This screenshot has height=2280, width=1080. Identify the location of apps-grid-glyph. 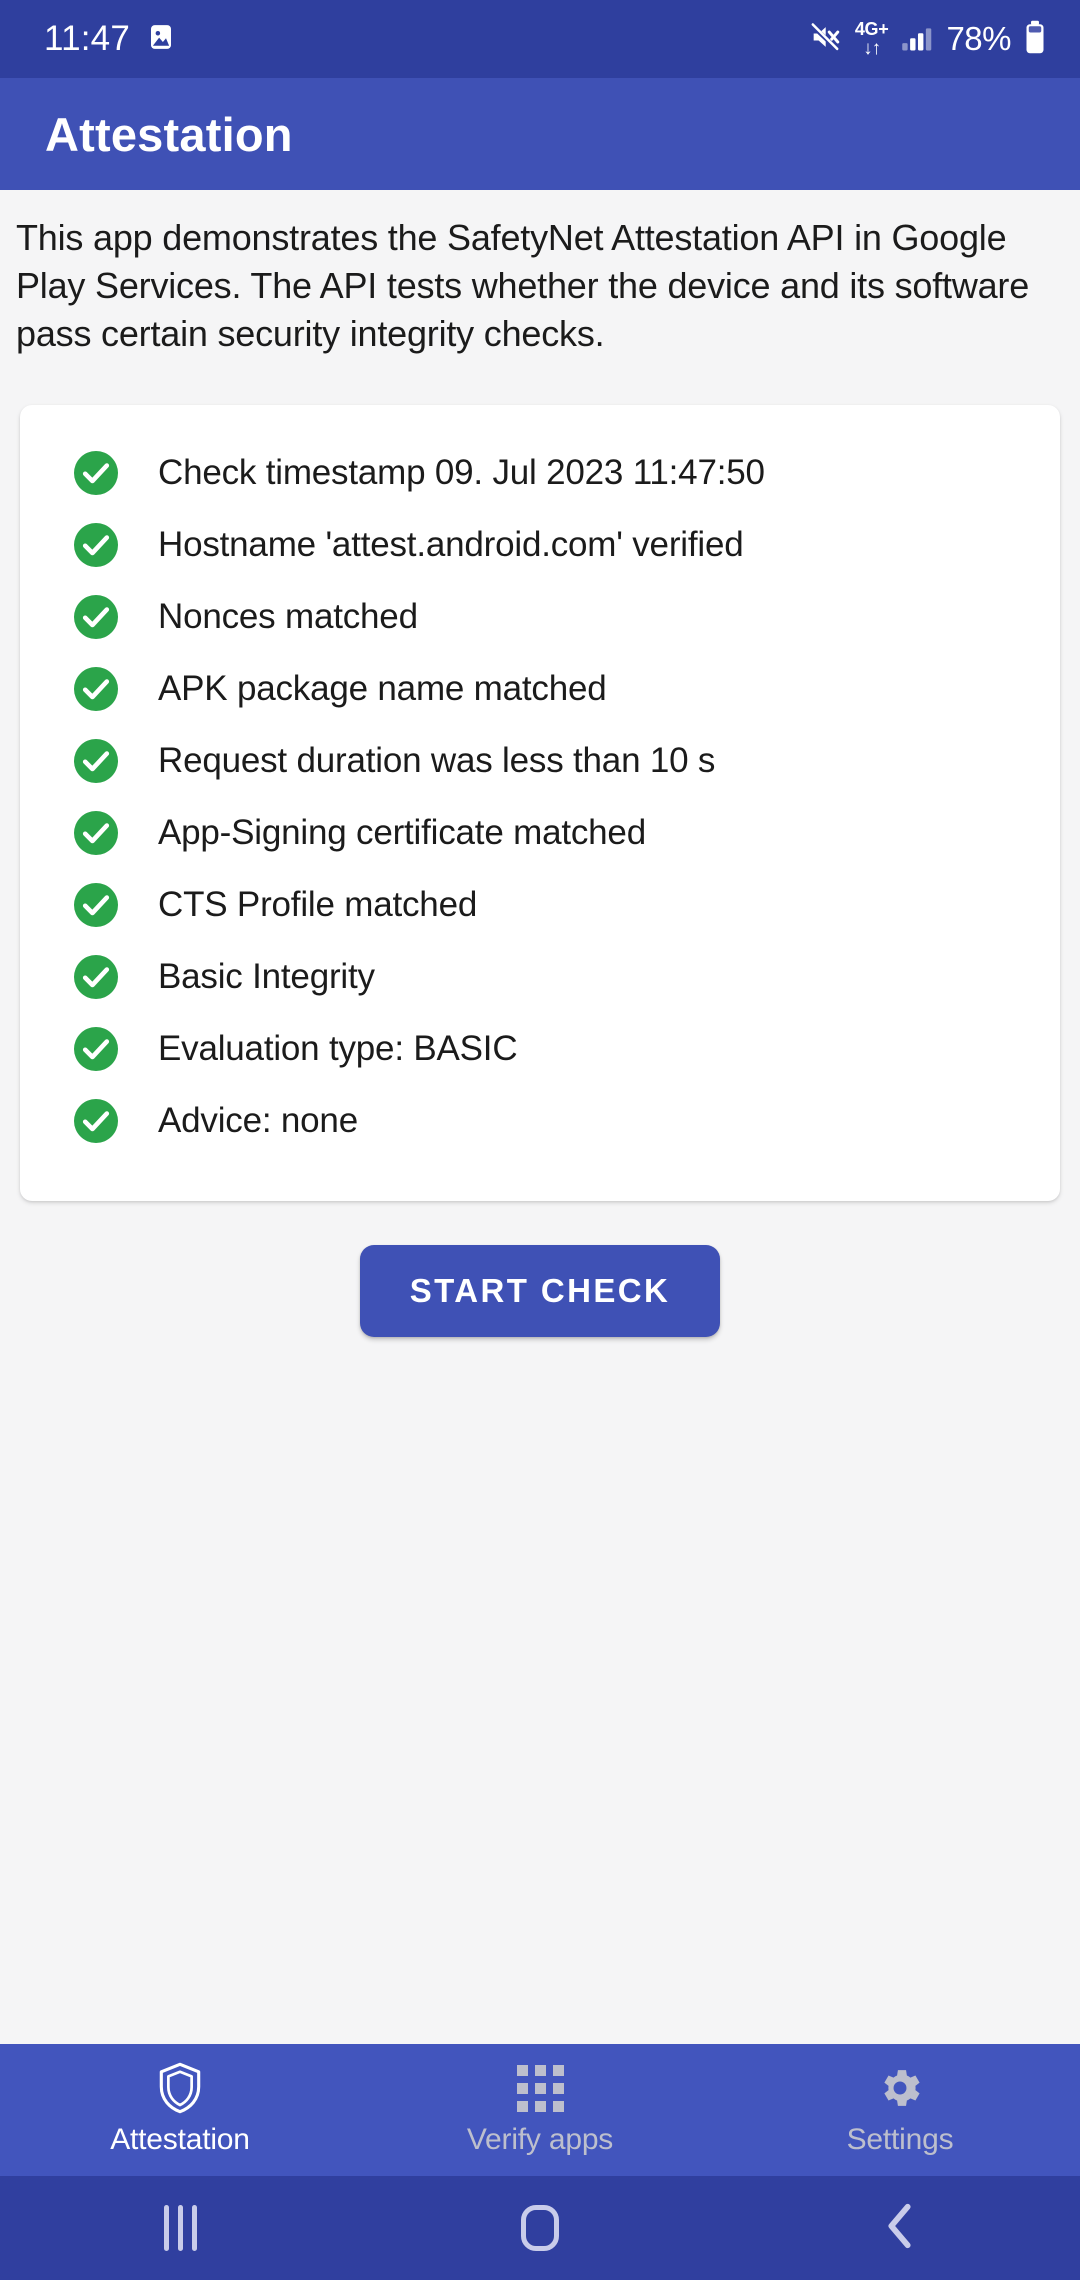
(540, 2088).